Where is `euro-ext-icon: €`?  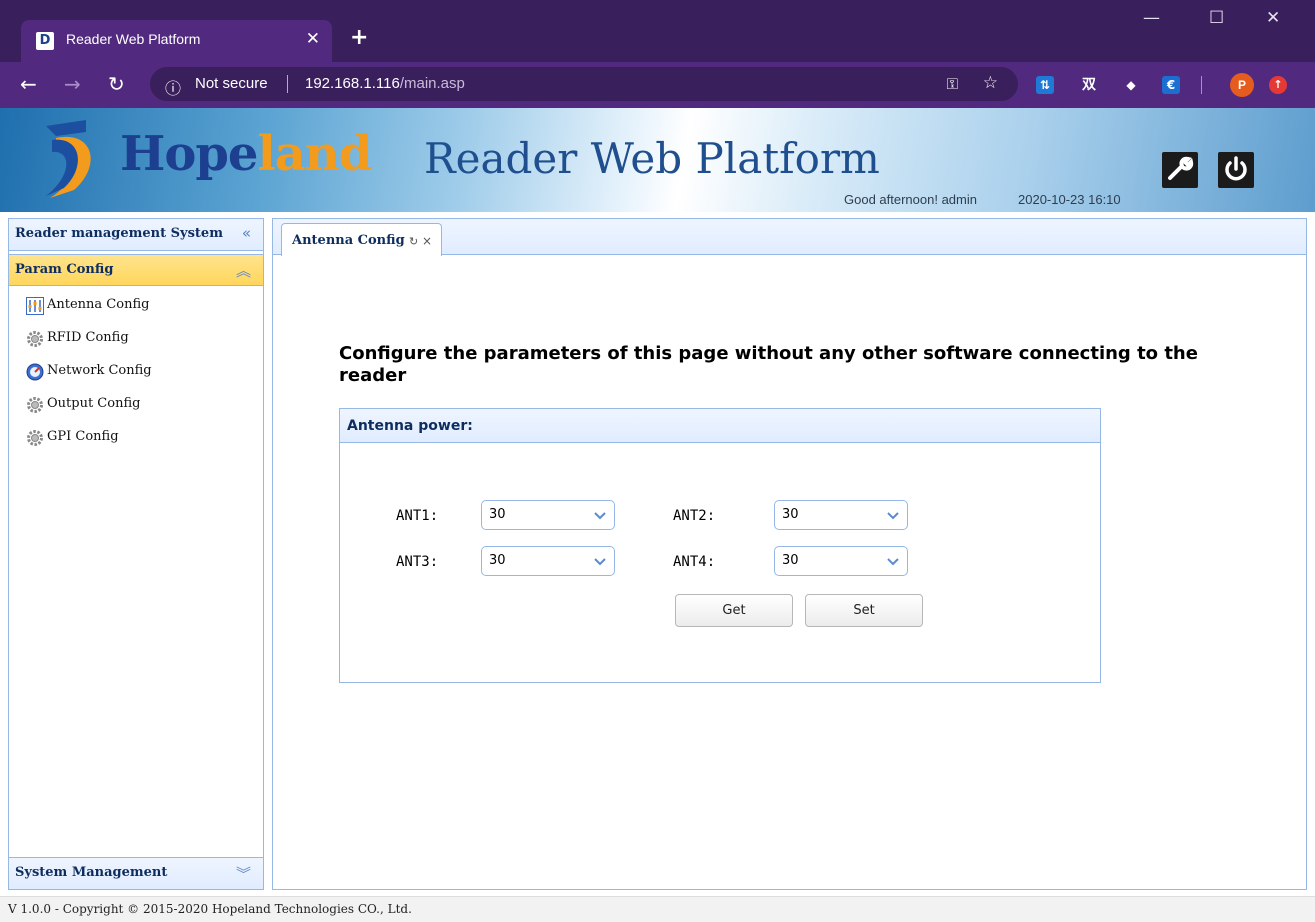
euro-ext-icon: € is located at coordinates (1171, 85).